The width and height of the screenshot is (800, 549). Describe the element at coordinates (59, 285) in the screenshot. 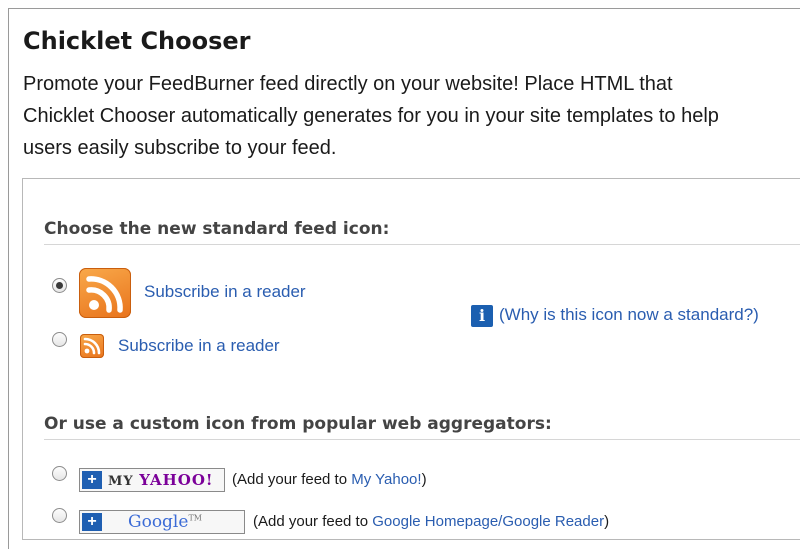

I see `radio-feed-icon-large` at that location.